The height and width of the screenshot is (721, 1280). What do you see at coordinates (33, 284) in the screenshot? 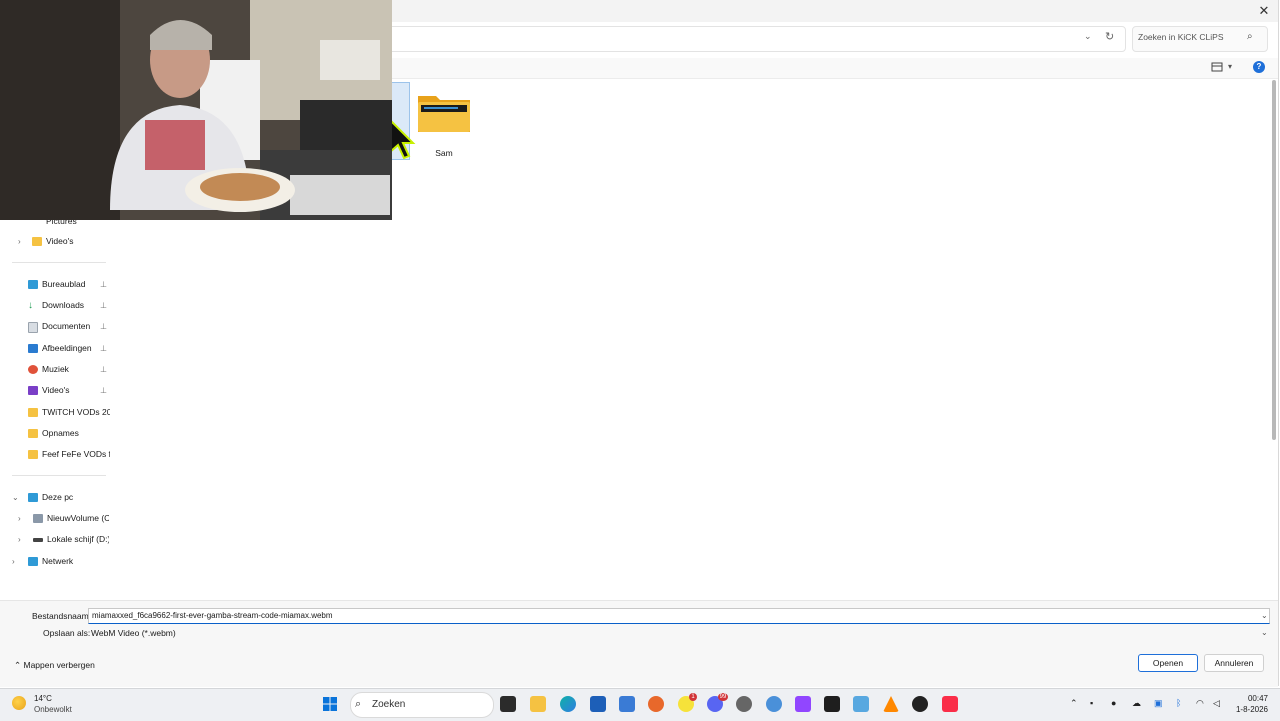
I see `desktop-icon` at bounding box center [33, 284].